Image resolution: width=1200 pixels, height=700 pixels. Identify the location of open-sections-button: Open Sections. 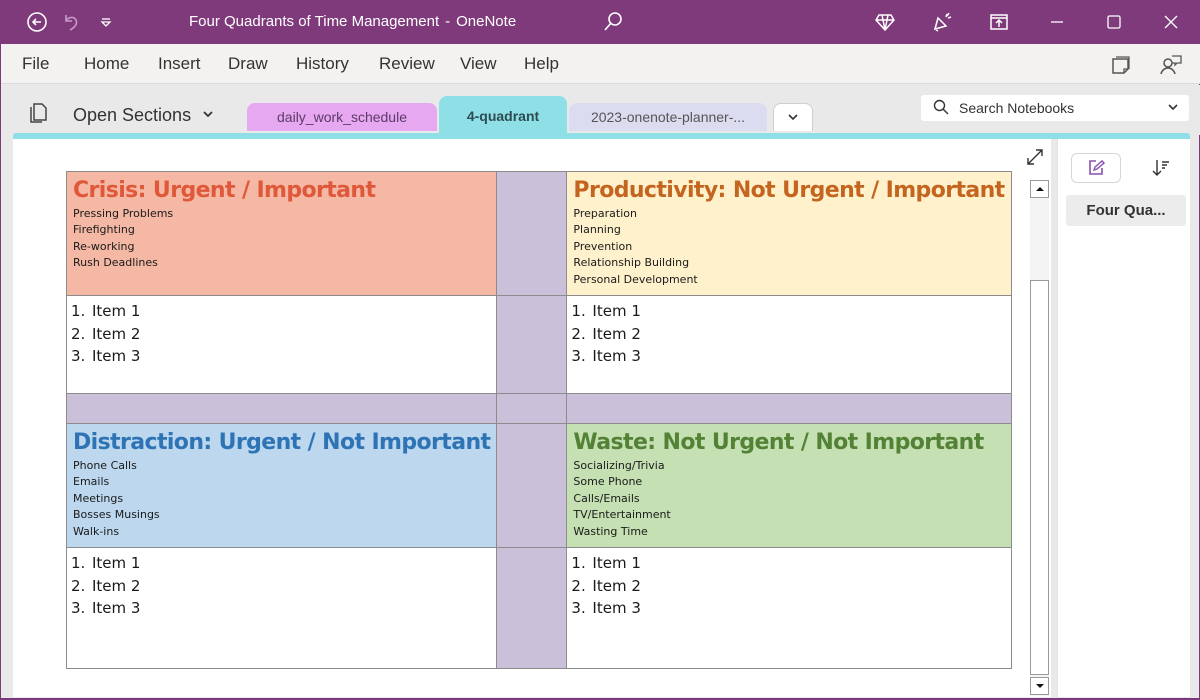
(121, 115).